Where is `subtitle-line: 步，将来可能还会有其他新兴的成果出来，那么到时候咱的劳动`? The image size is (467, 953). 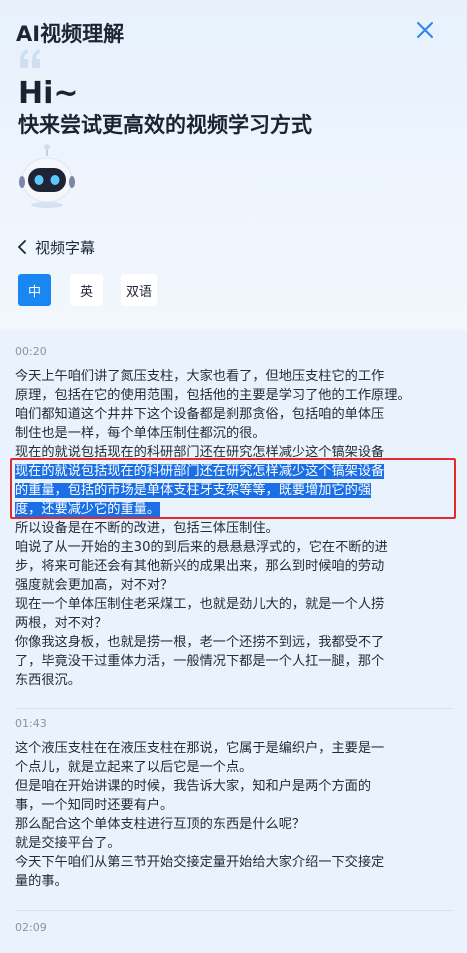 subtitle-line: 步，将来可能还会有其他新兴的成果出来，那么到时候咱的劳动 is located at coordinates (200, 566).